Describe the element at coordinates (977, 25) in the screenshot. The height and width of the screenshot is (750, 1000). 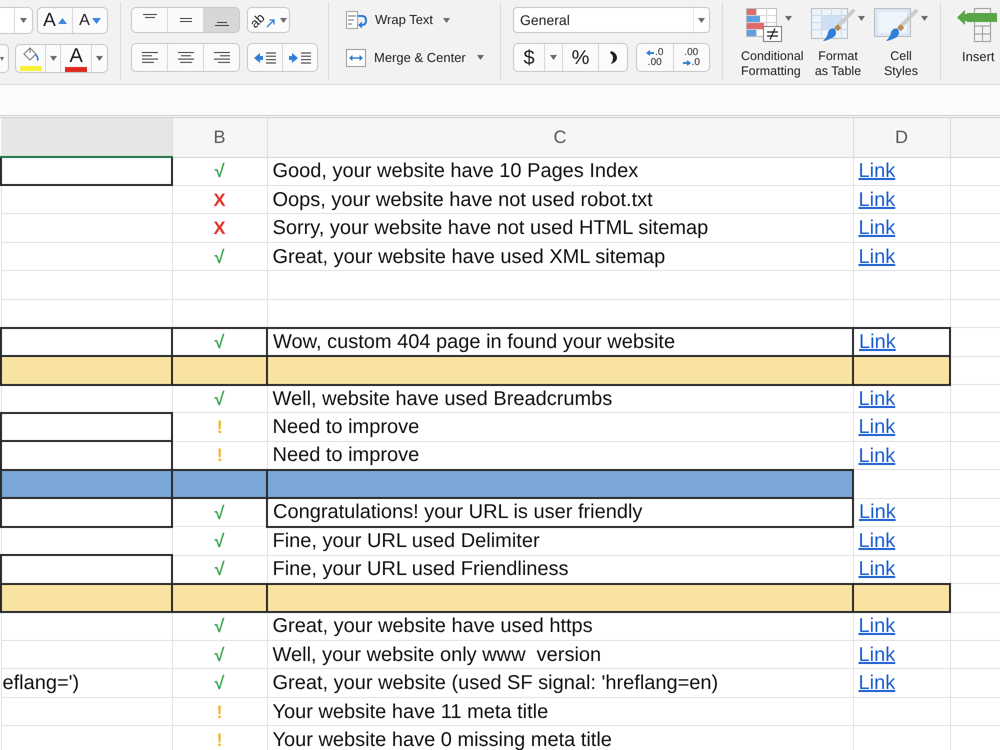
I see `insert-row-icon` at that location.